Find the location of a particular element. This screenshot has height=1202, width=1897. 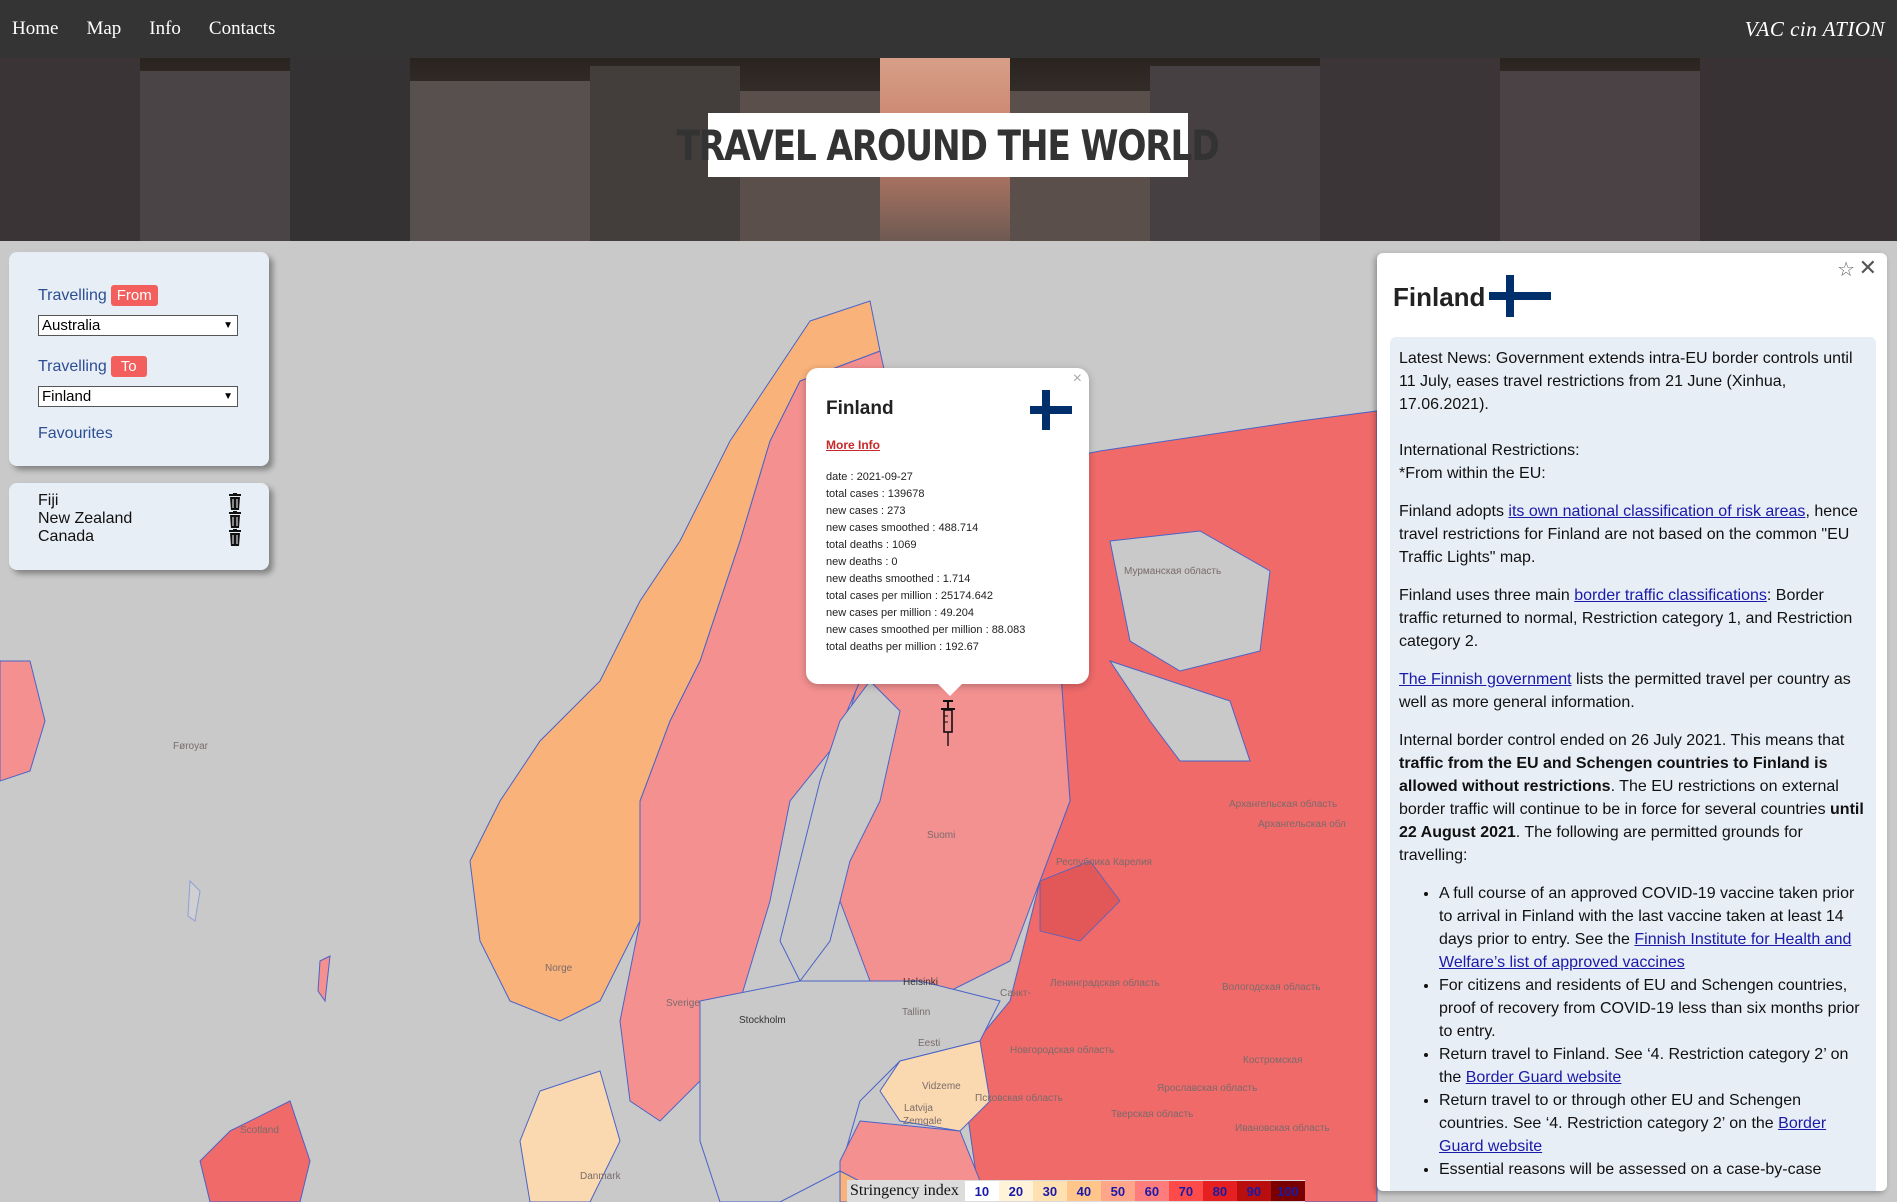

region-scotland is located at coordinates (255, 1151).